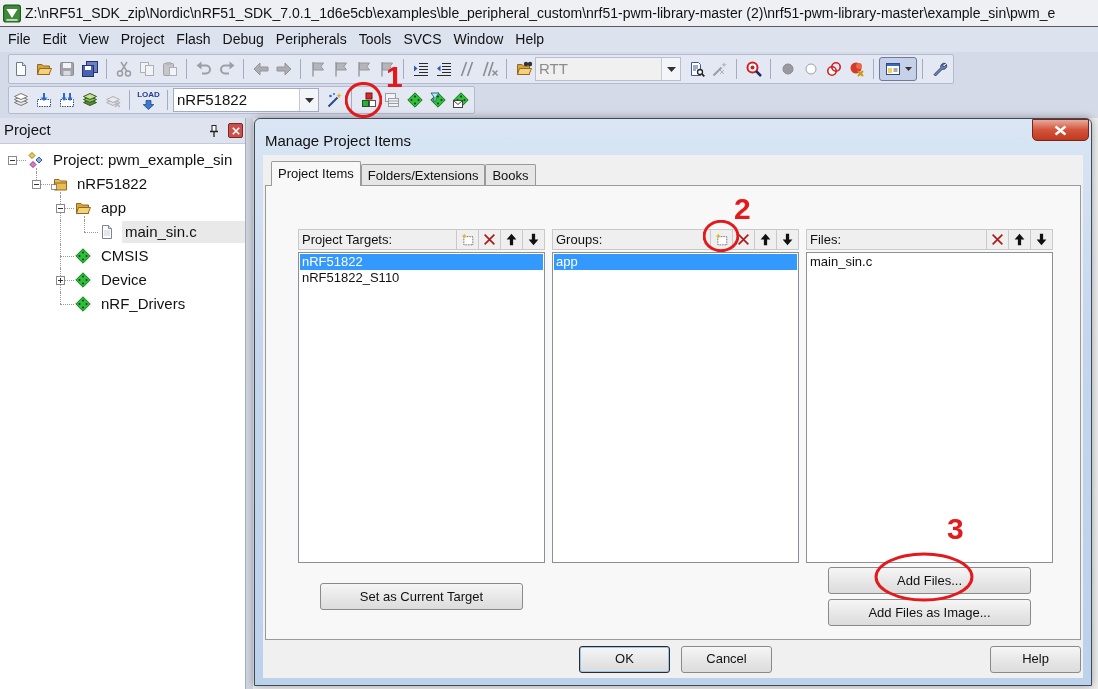  Describe the element at coordinates (143, 304) in the screenshot. I see `tree-item: nRF_Drivers` at that location.